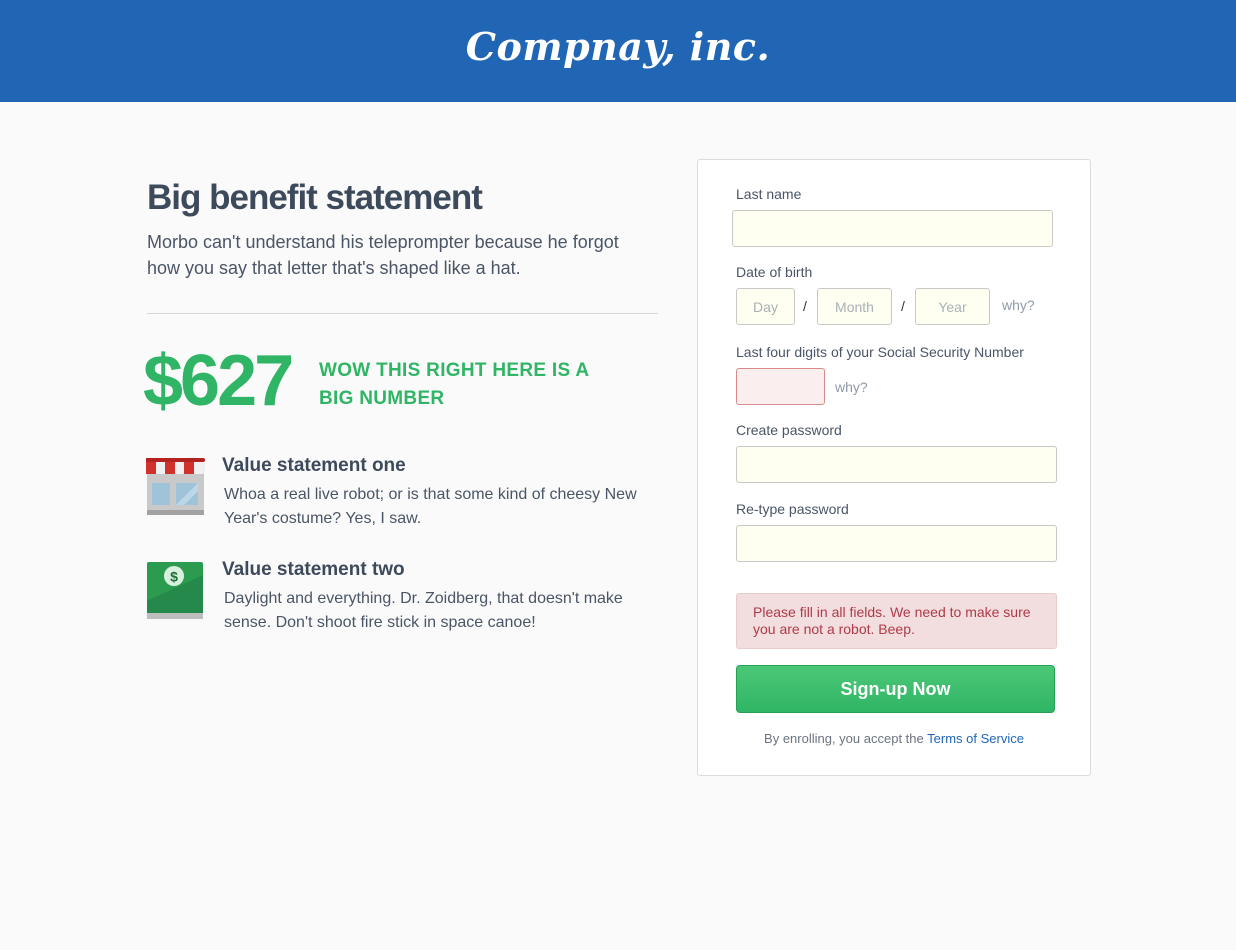 Image resolution: width=1236 pixels, height=950 pixels. I want to click on last-name-label: Last name, so click(769, 194).